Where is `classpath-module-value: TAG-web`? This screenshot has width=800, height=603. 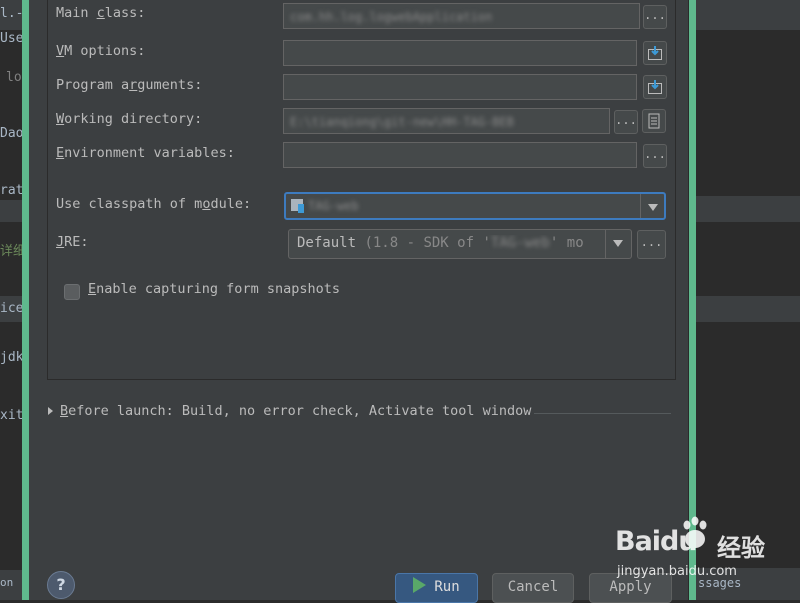 classpath-module-value: TAG-web is located at coordinates (333, 206).